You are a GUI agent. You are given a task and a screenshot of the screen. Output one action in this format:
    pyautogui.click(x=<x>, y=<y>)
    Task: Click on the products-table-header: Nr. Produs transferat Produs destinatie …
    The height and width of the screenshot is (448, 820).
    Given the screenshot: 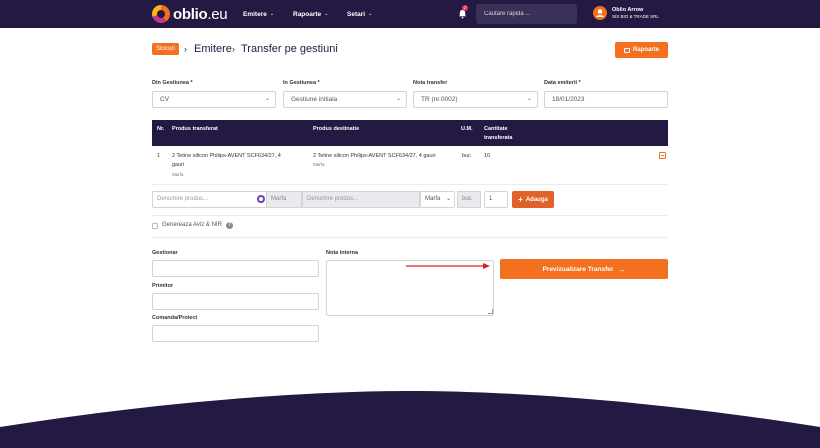 What is the action you would take?
    pyautogui.click(x=410, y=133)
    